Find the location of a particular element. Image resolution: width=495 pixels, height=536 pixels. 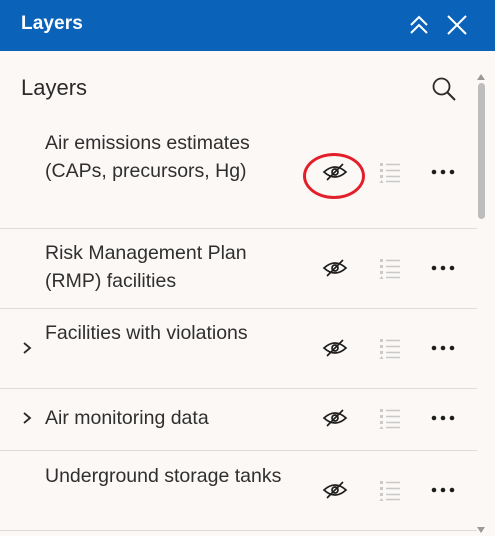

panel-header: Layers is located at coordinates (247, 25).